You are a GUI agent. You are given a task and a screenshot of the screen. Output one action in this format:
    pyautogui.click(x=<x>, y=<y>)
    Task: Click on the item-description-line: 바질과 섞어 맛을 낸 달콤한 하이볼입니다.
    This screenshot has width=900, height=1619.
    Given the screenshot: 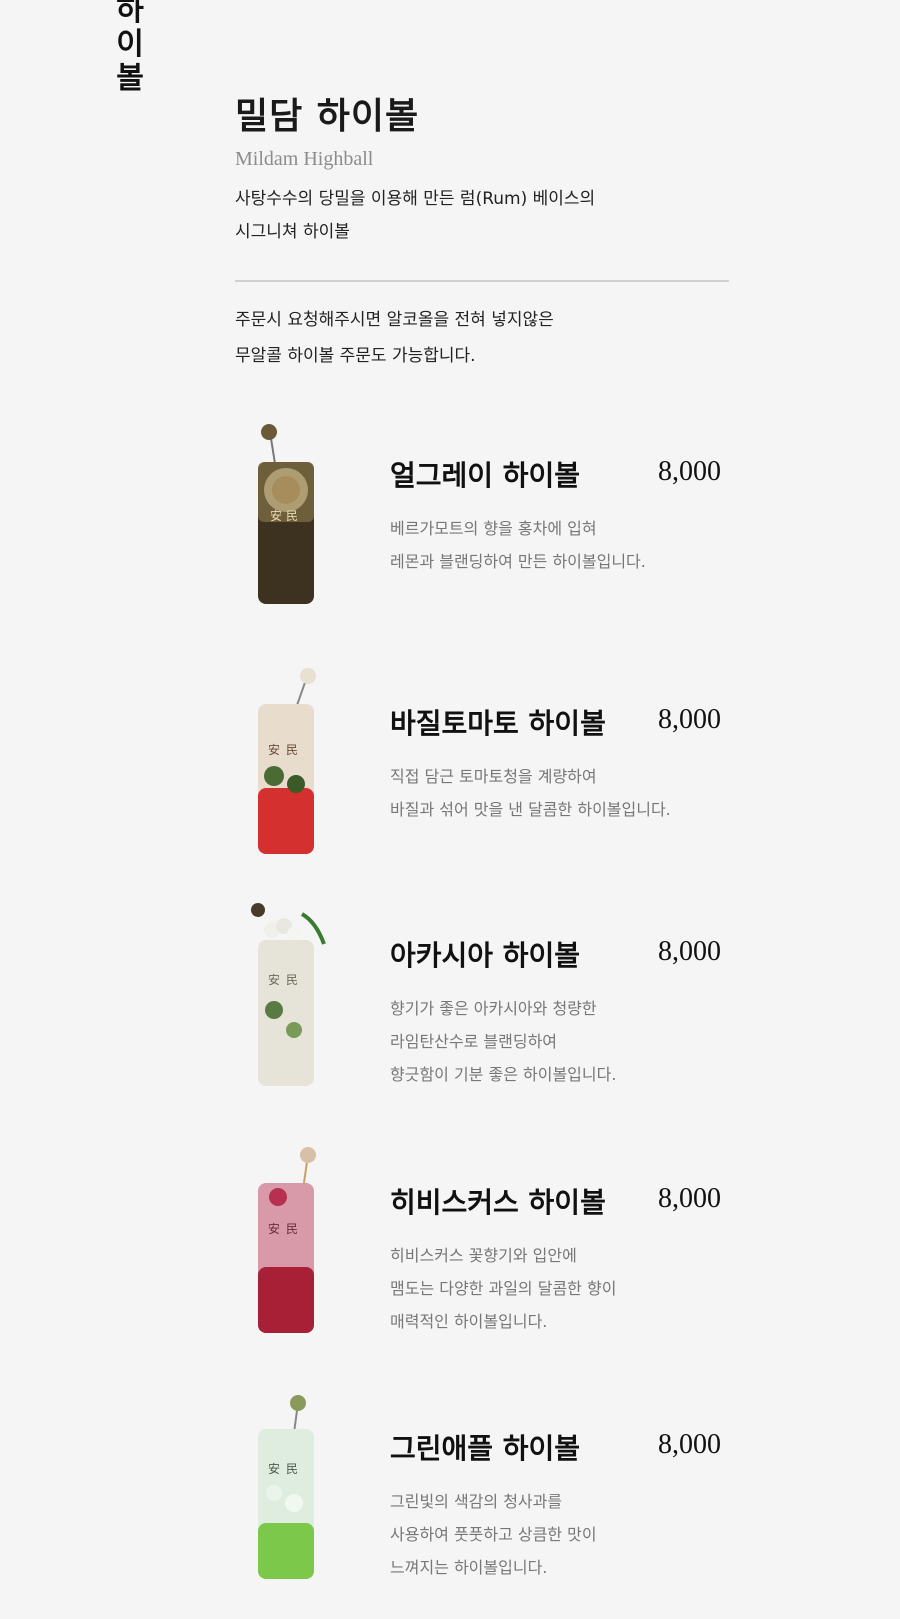 What is the action you would take?
    pyautogui.click(x=530, y=809)
    